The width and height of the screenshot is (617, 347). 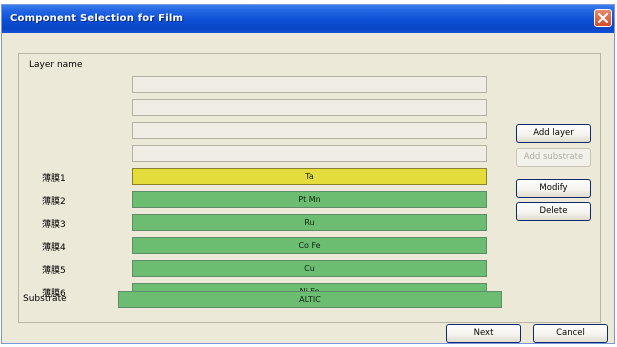 I want to click on layer-label: 薄膜5, so click(x=54, y=271).